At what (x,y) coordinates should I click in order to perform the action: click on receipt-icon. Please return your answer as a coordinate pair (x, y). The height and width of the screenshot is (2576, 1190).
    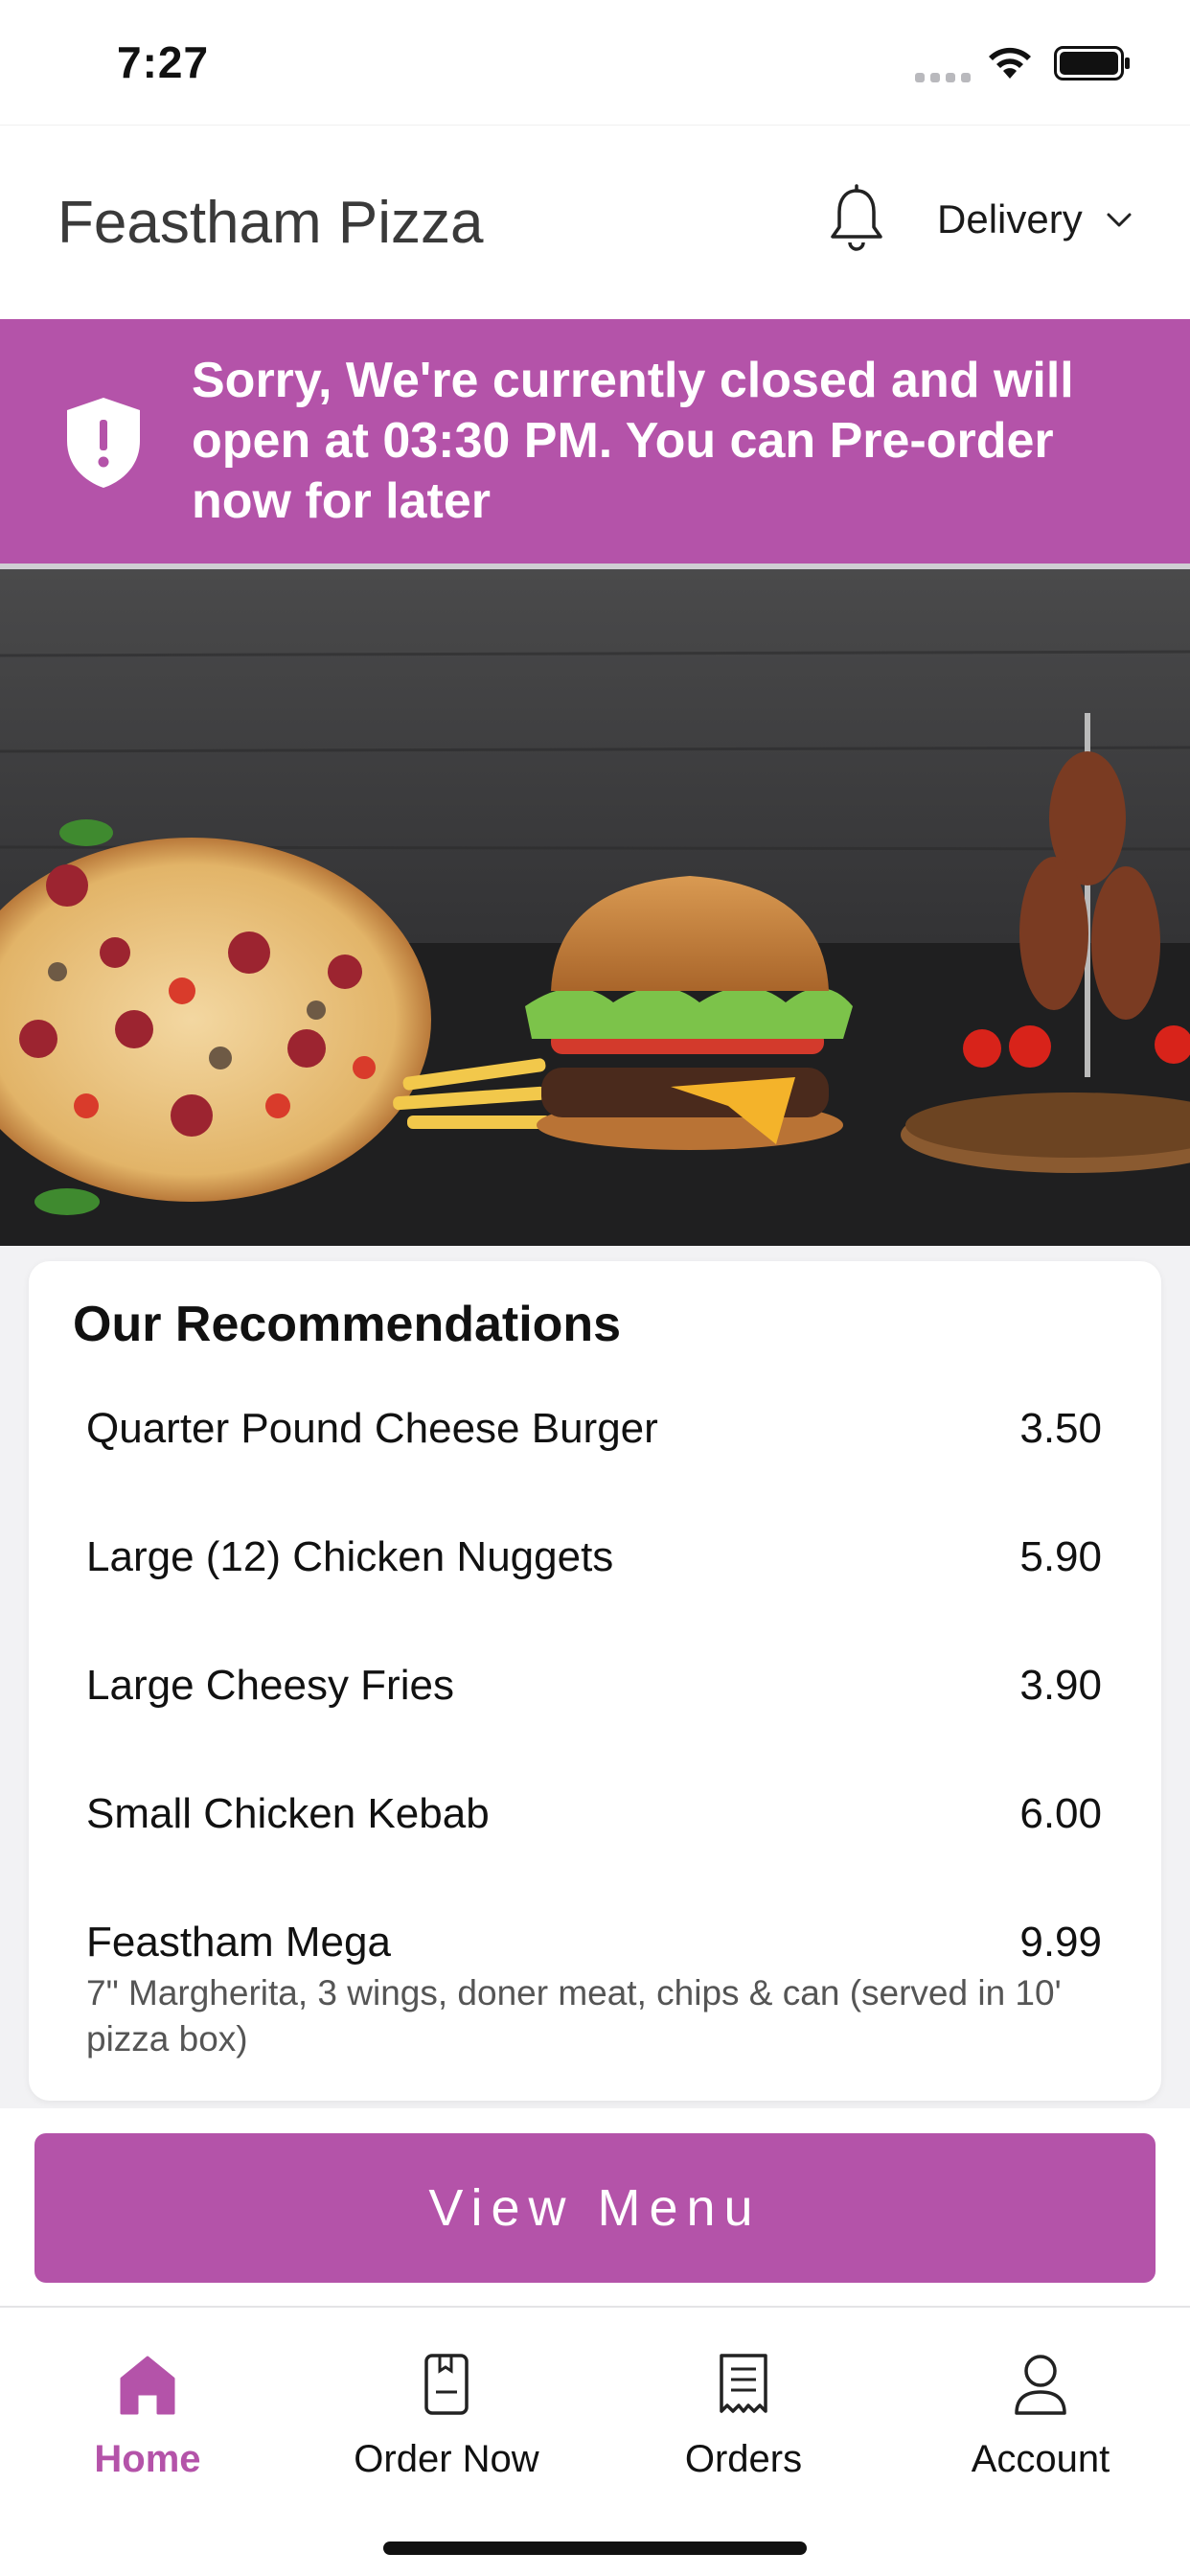
    Looking at the image, I should click on (744, 2383).